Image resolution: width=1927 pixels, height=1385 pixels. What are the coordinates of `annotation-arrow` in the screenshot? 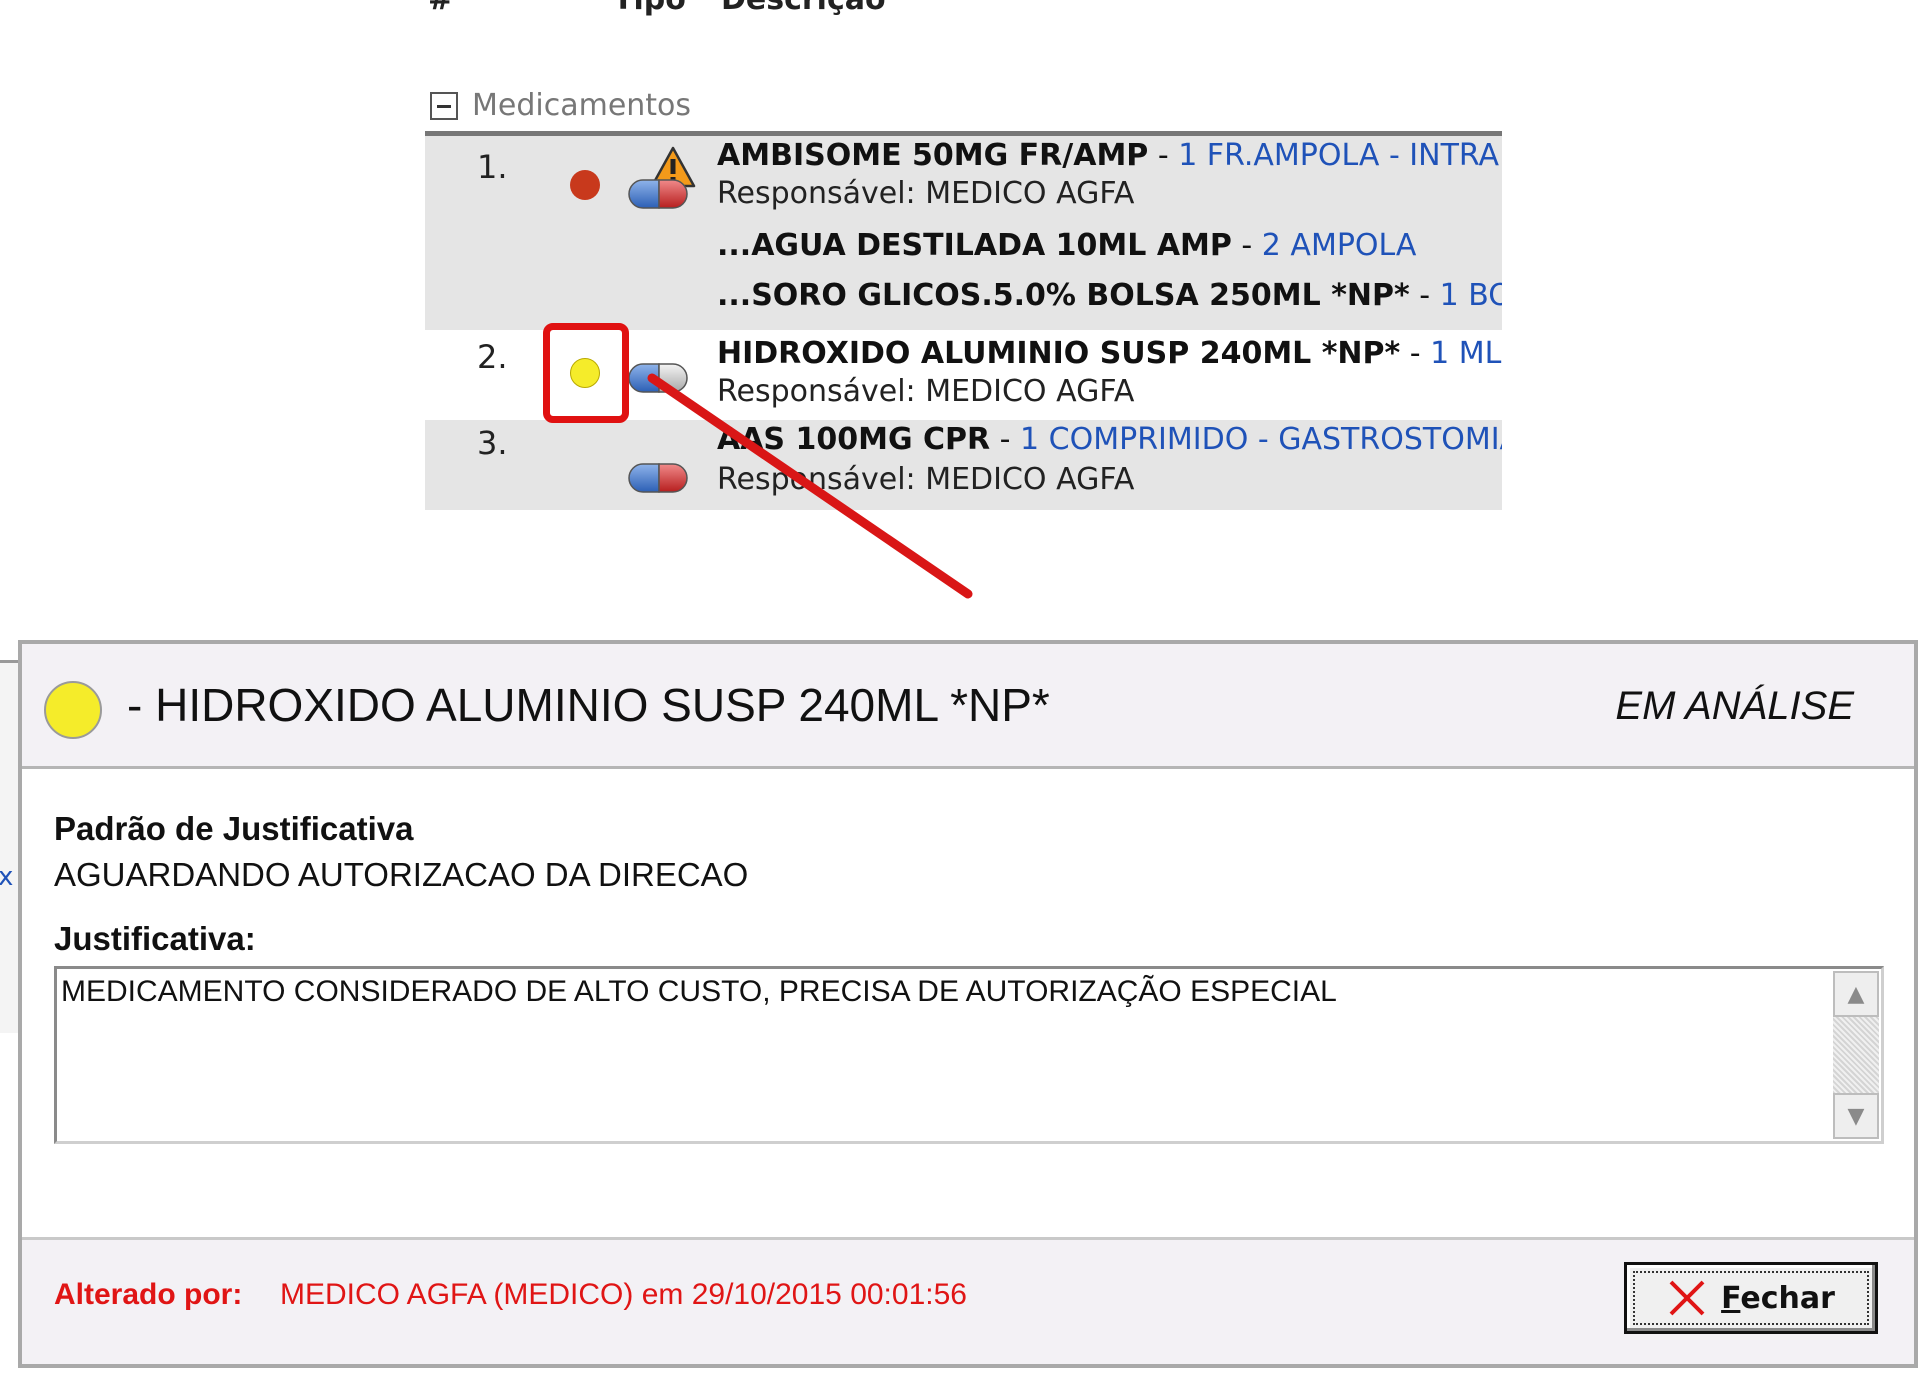 It's located at (810, 486).